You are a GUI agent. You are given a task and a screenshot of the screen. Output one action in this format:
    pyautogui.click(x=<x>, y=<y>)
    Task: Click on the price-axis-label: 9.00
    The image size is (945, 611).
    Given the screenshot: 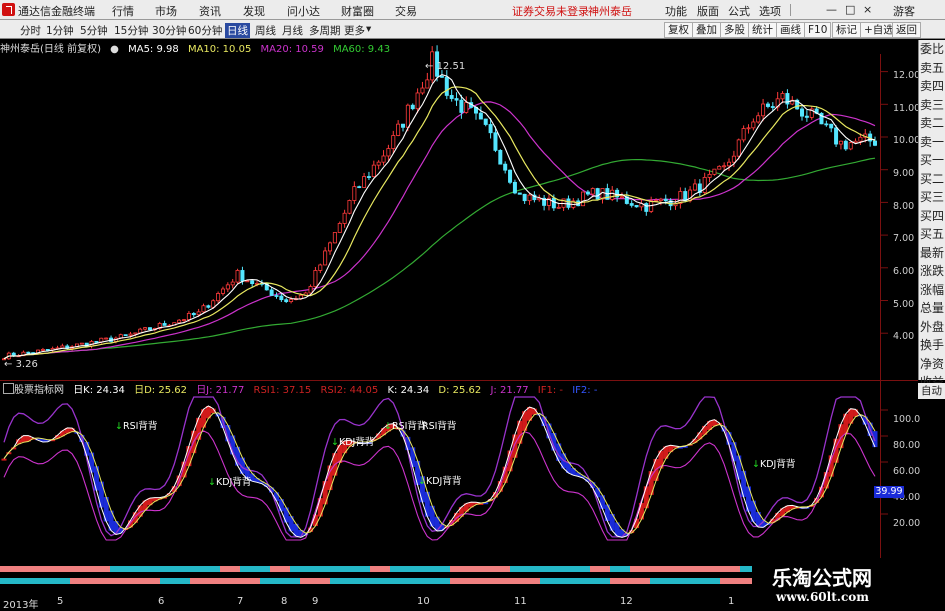 What is the action you would take?
    pyautogui.click(x=904, y=173)
    